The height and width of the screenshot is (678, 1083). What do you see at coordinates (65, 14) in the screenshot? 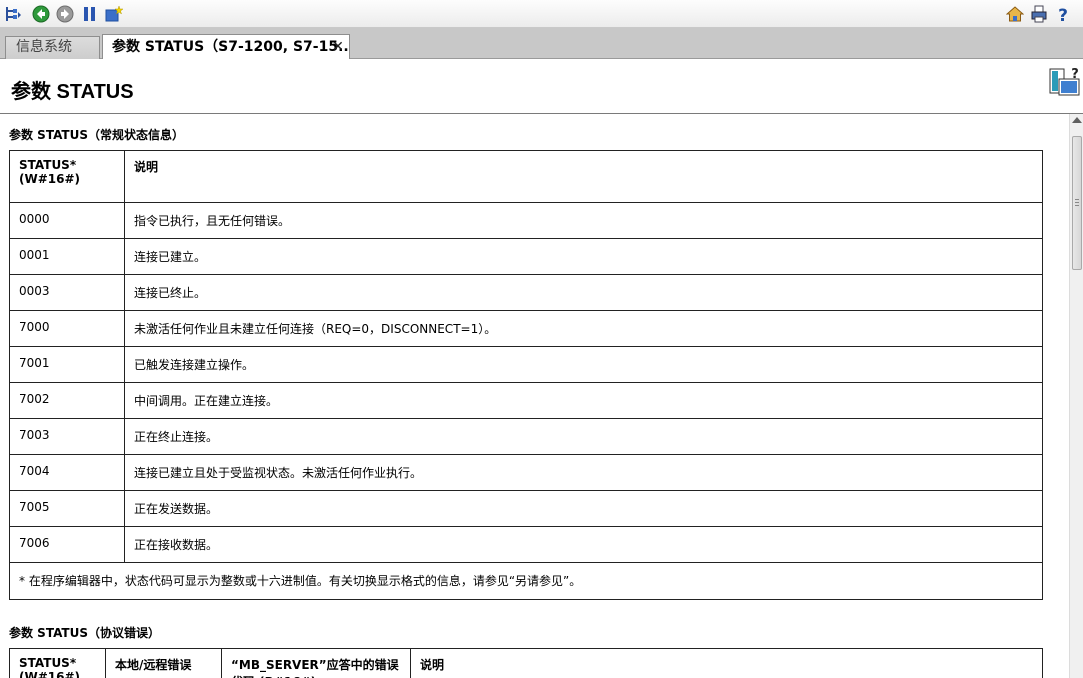
I see `forward-icon` at bounding box center [65, 14].